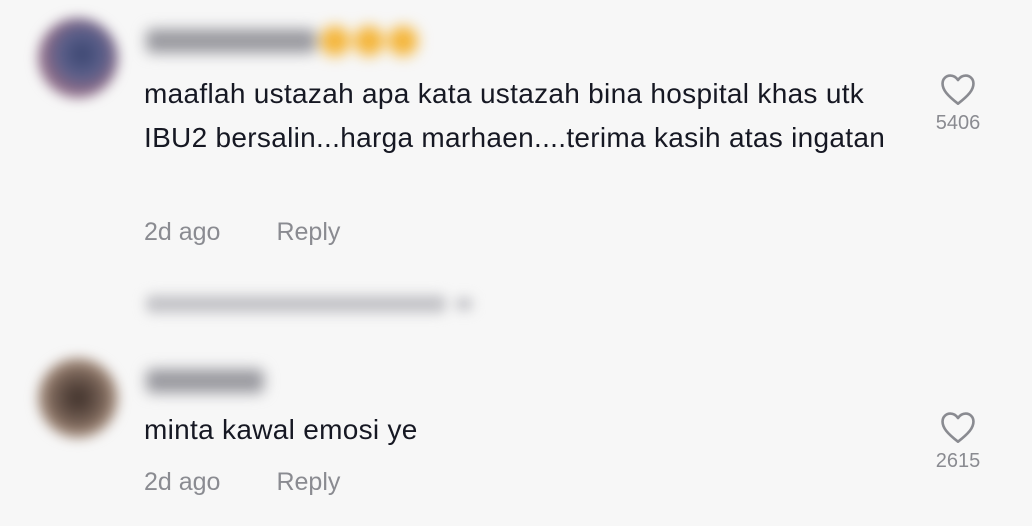 This screenshot has width=1032, height=526. I want to click on comment-text: minta kawal emosi ye, so click(281, 429).